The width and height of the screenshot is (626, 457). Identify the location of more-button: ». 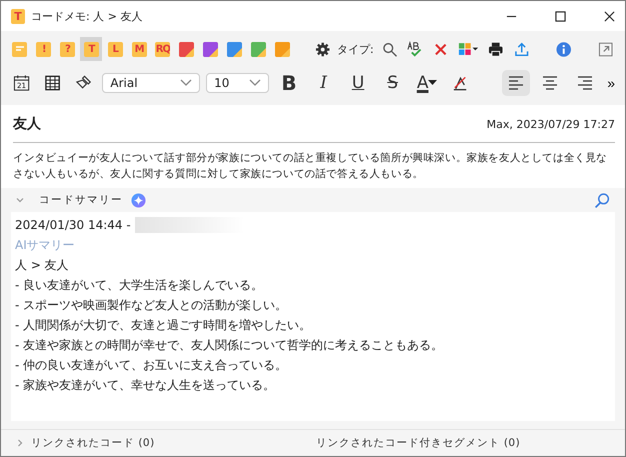
(611, 83).